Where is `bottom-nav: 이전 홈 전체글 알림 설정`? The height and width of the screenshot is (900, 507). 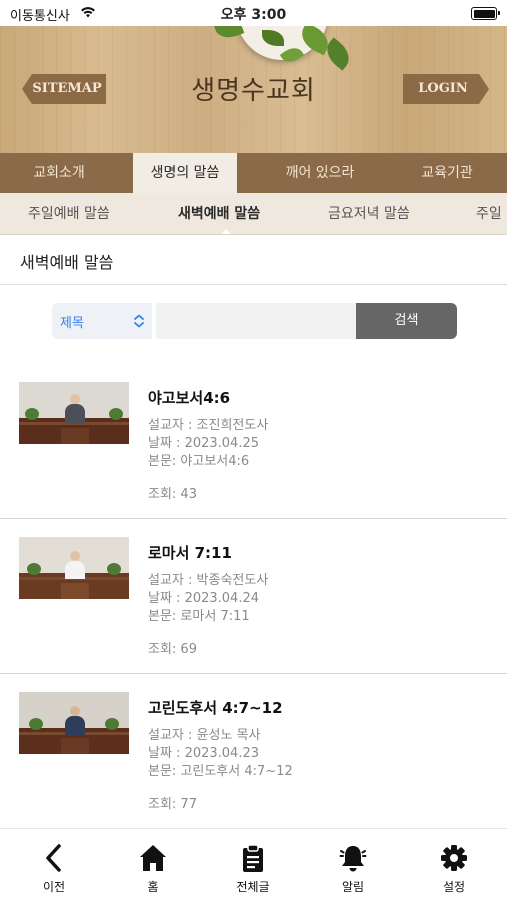 bottom-nav: 이전 홈 전체글 알림 설정 is located at coordinates (253, 864).